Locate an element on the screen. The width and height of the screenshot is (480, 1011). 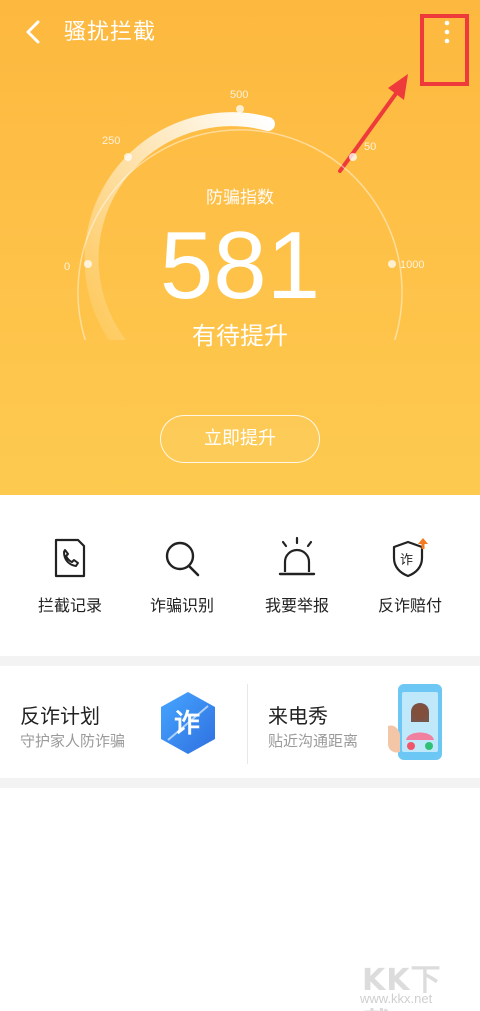
card-title: 反诈计划 is located at coordinates (60, 716).